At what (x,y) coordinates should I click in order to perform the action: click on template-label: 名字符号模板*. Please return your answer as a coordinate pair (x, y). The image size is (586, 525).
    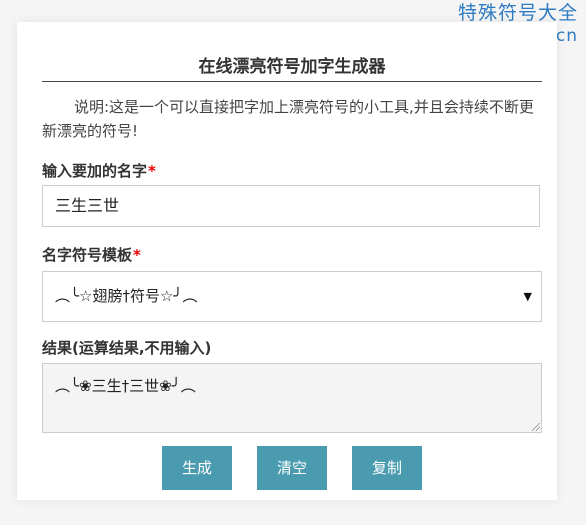
    Looking at the image, I should click on (91, 254).